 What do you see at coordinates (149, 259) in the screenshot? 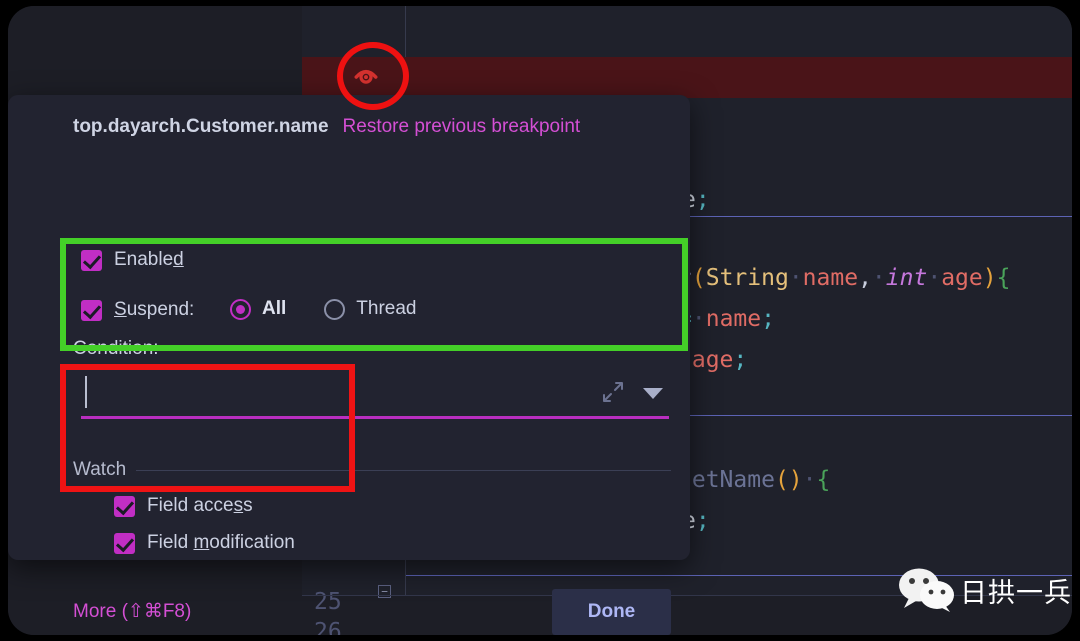
I see `enabled-label: Enabled` at bounding box center [149, 259].